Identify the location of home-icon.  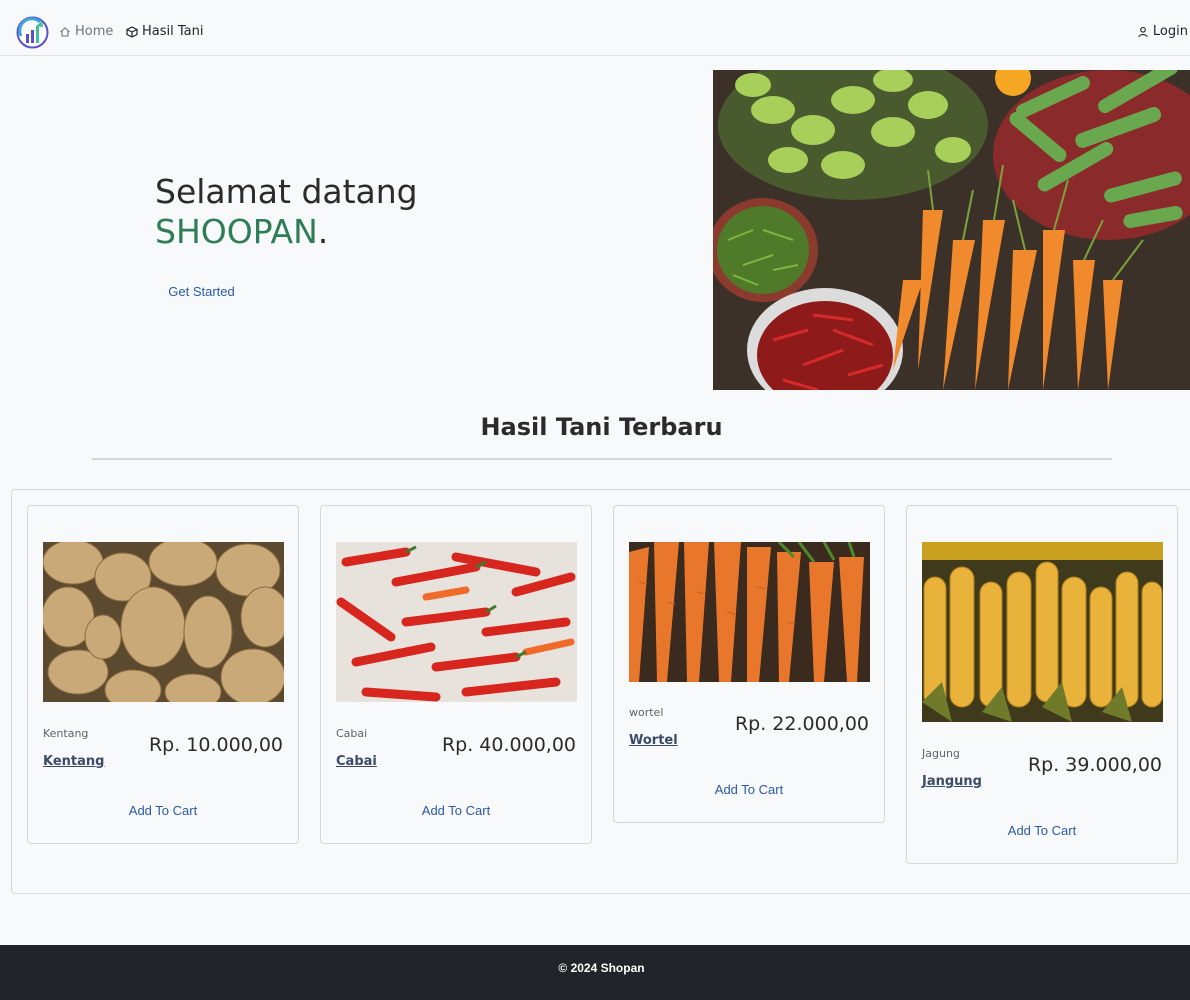
(65, 32).